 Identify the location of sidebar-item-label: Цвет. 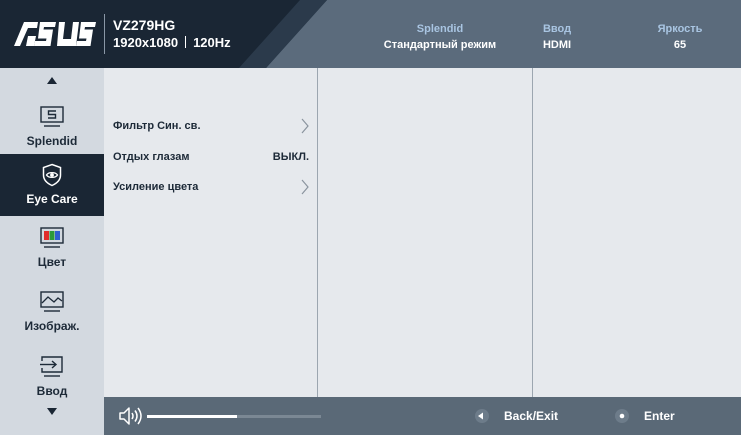
(52, 262).